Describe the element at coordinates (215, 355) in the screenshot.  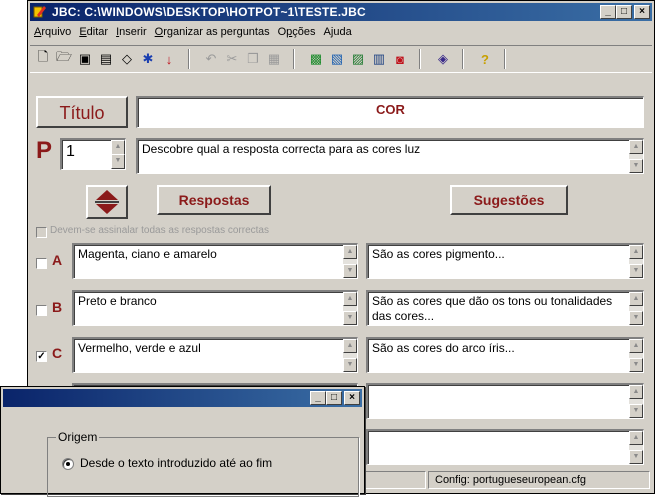
I see `answer-c-field: Vermelho, verde e azul ▲ ▼` at that location.